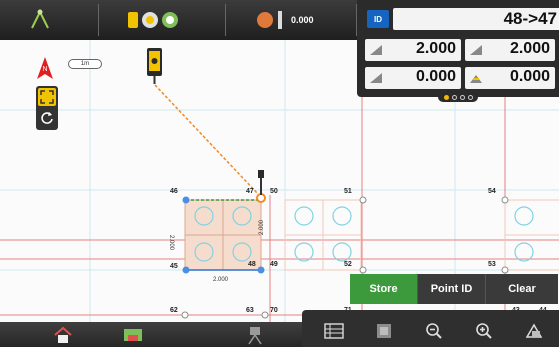 This screenshot has width=559, height=347. Describe the element at coordinates (530, 18) in the screenshot. I see `id-value: 48->47` at that location.